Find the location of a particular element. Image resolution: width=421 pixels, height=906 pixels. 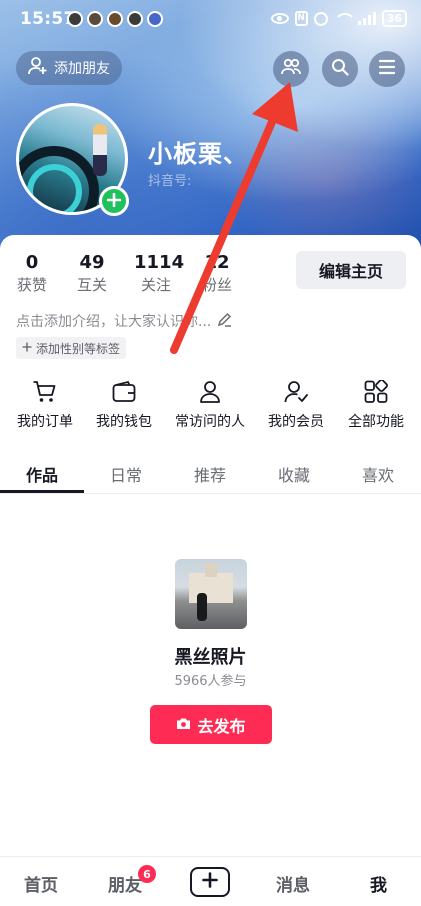

douyin-id: 抖音号: is located at coordinates (170, 181).